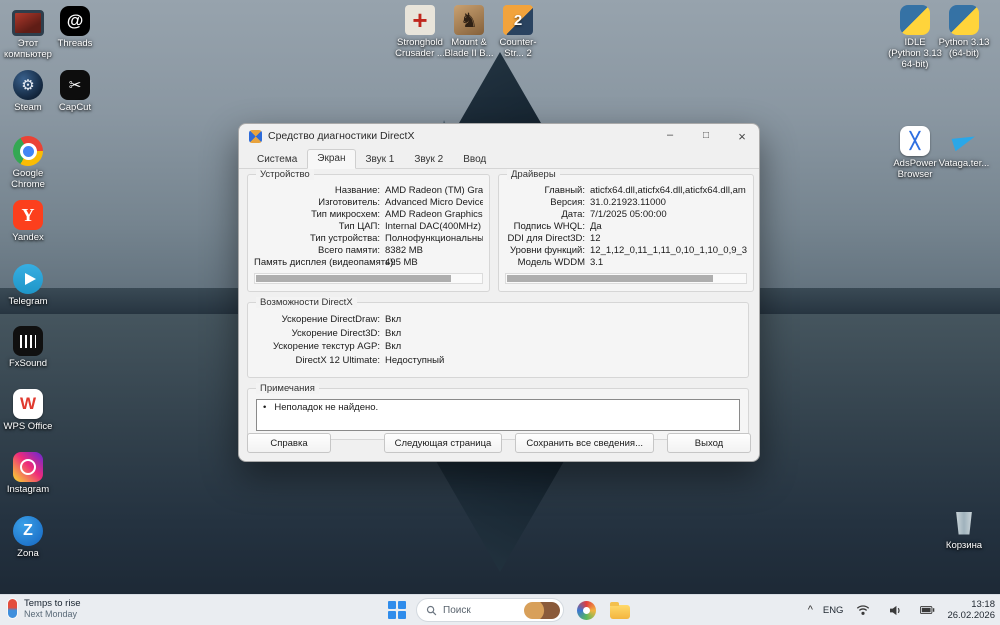 Image resolution: width=1000 pixels, height=625 pixels. Describe the element at coordinates (344, 238) in the screenshot. I see `field-label: Тип устройства:` at that location.